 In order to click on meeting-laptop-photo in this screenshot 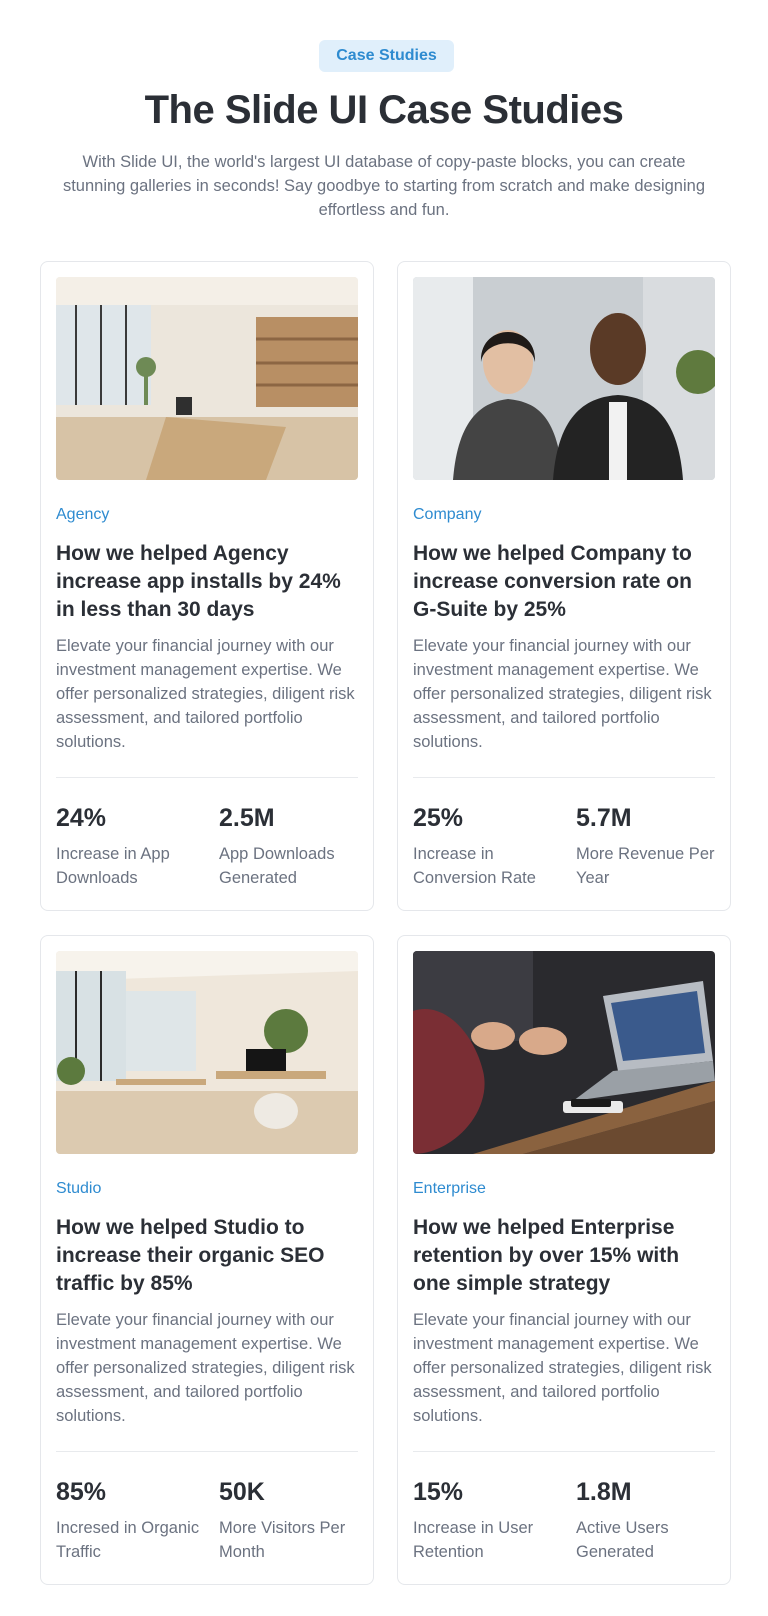, I will do `click(564, 1052)`.